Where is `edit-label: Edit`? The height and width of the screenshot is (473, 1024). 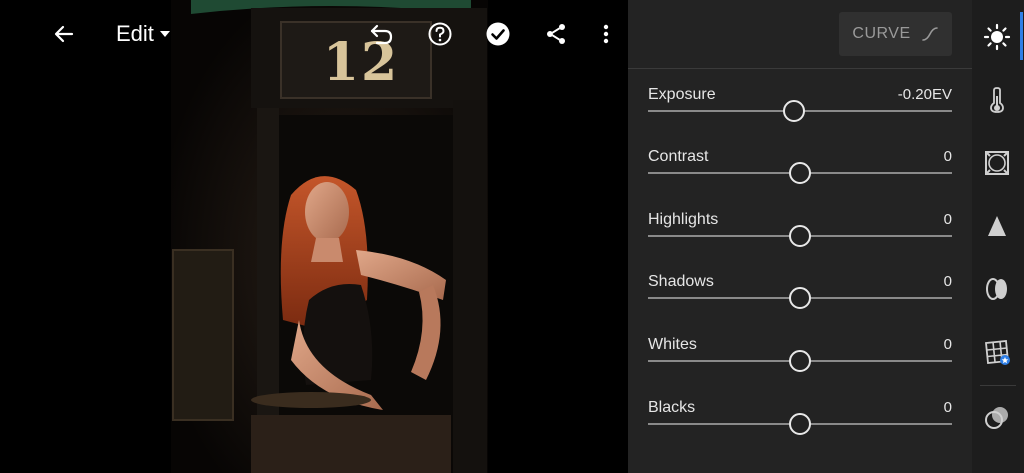 edit-label: Edit is located at coordinates (135, 33).